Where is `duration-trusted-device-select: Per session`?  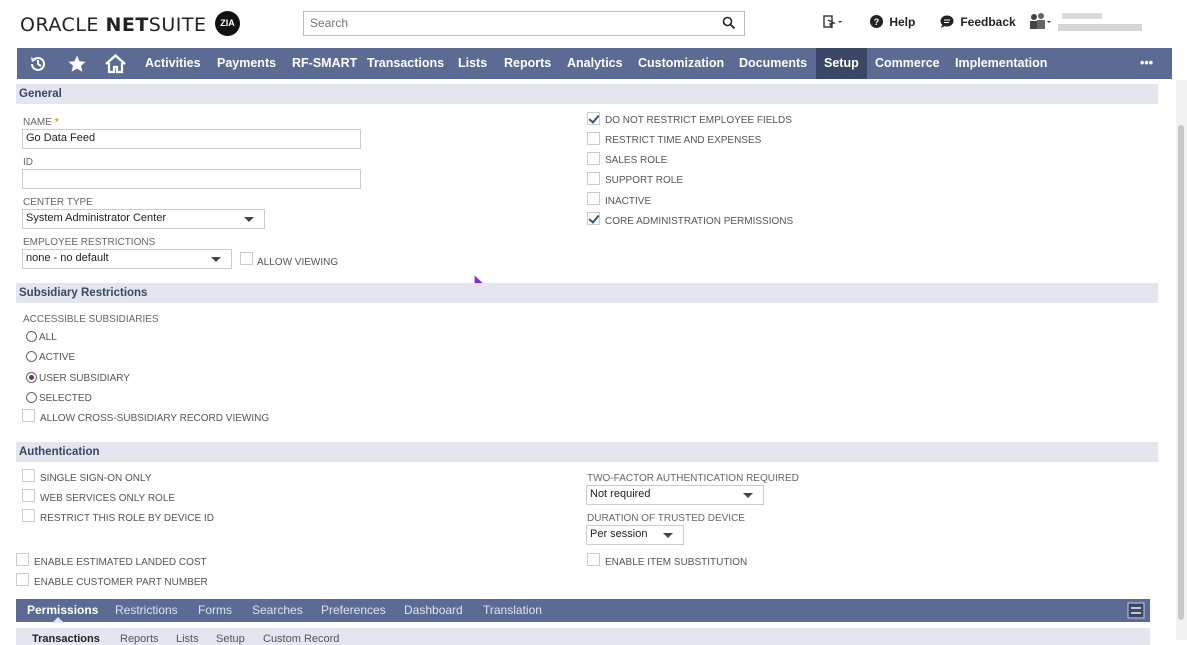
duration-trusted-device-select: Per session is located at coordinates (635, 535).